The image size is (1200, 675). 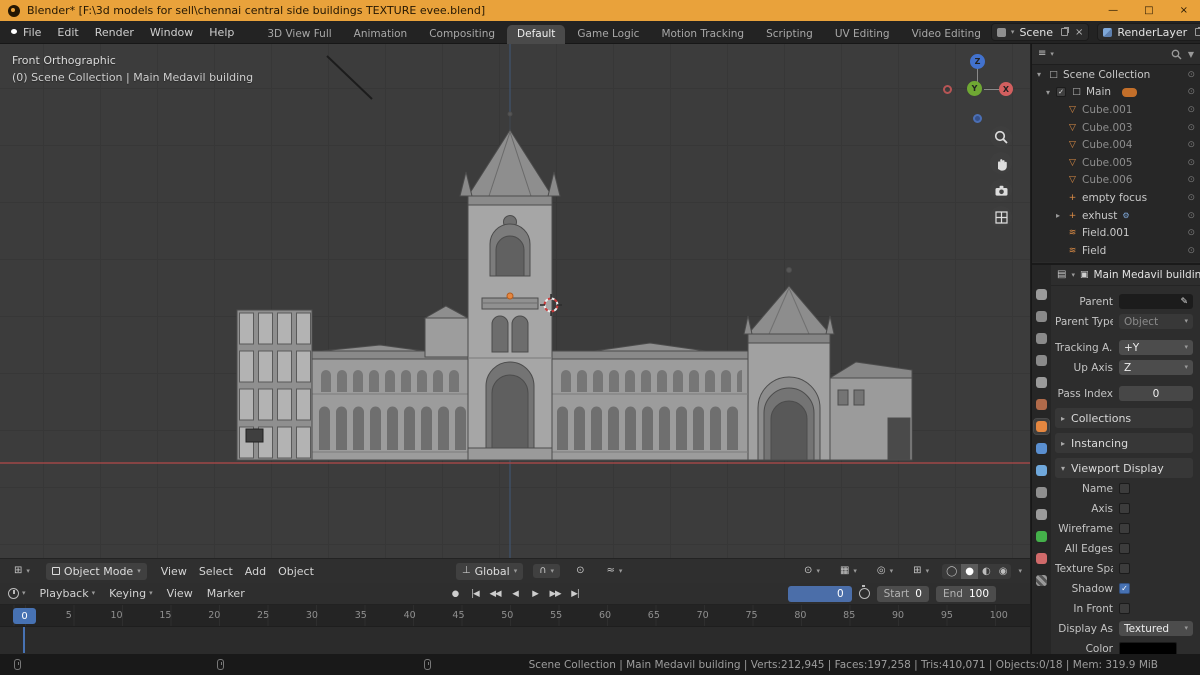 I want to click on properties-tab-output-icon, so click(x=1041, y=338).